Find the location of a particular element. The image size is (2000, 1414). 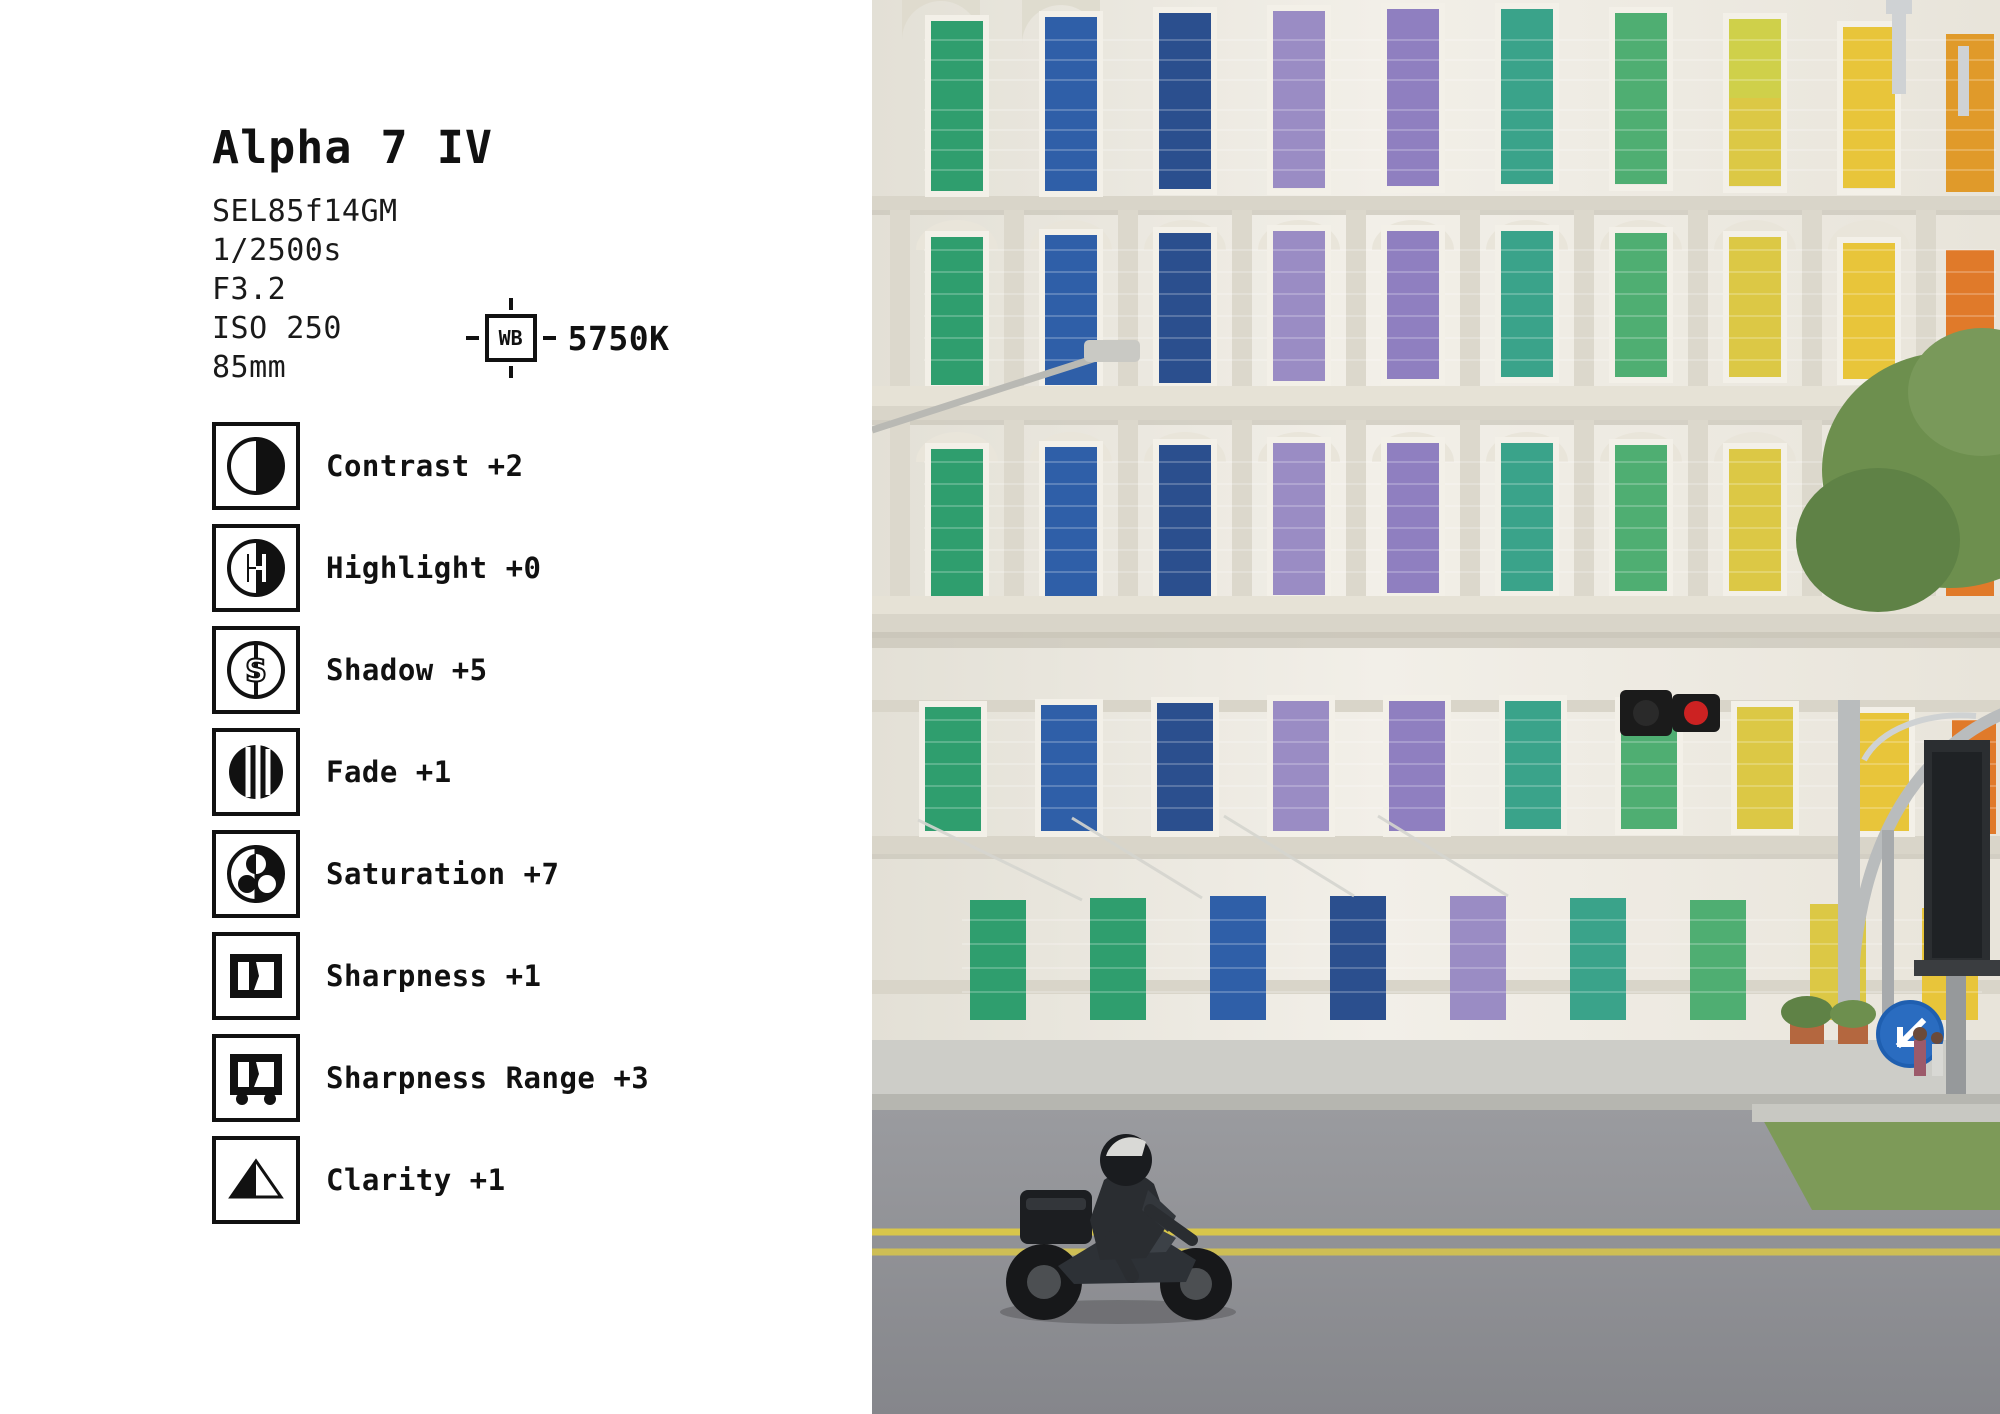

adjustment-label: Sharpness +1 is located at coordinates (434, 976).